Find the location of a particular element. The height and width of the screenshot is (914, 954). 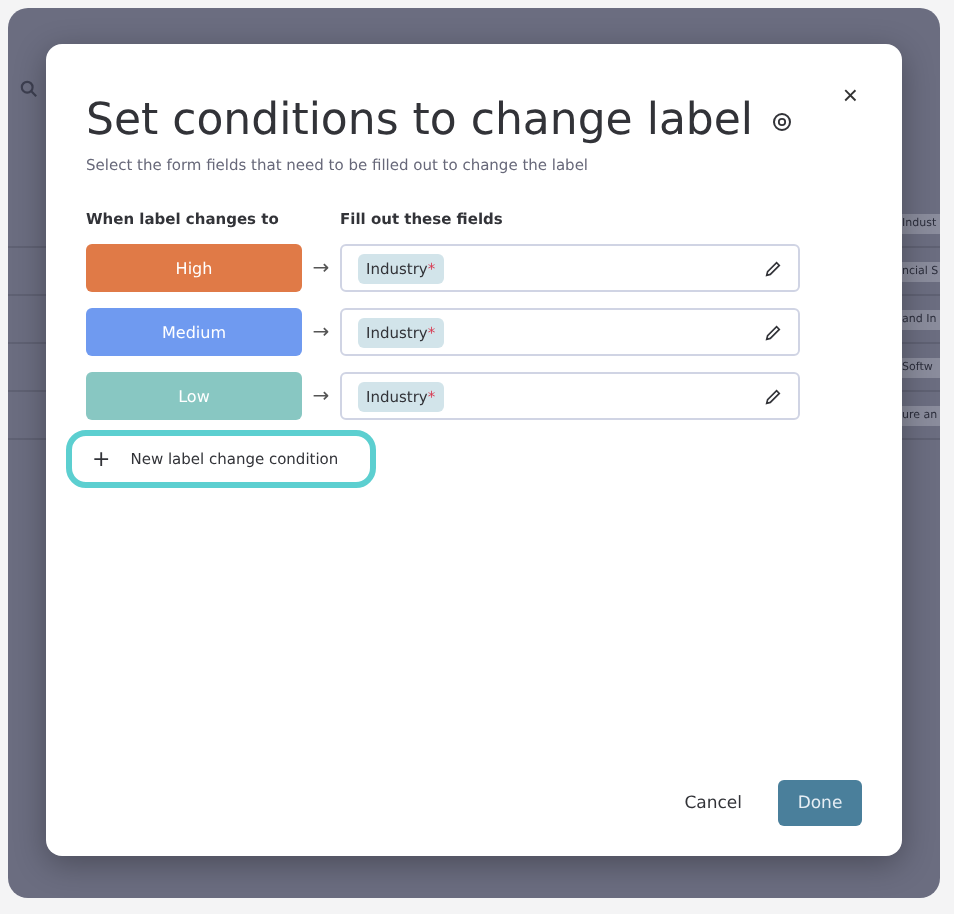

done-button: Done is located at coordinates (820, 803).